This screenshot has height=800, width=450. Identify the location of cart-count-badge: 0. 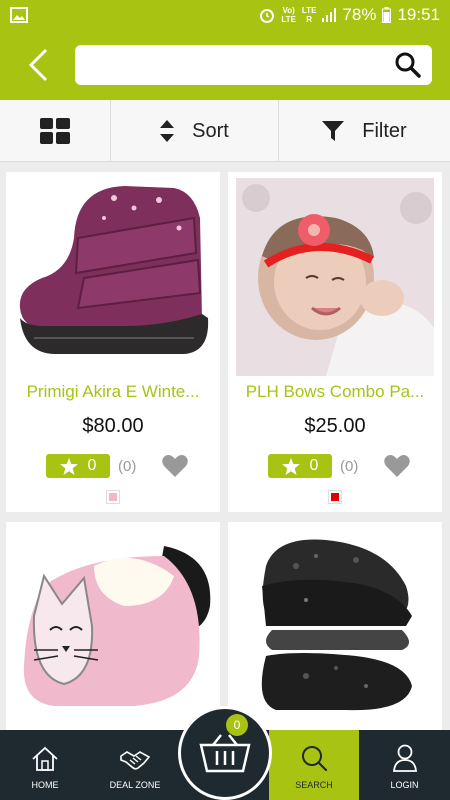
(237, 725).